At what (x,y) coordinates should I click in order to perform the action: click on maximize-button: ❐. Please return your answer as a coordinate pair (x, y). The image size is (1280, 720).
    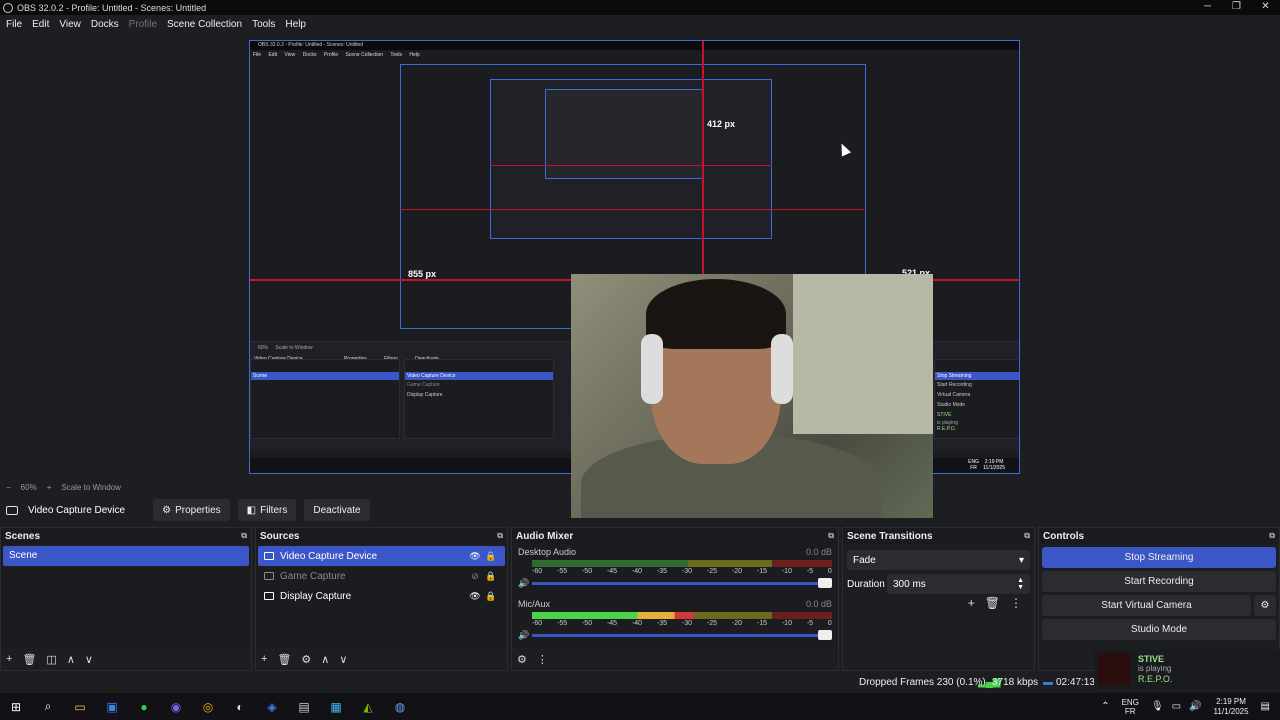
    Looking at the image, I should click on (1236, 7).